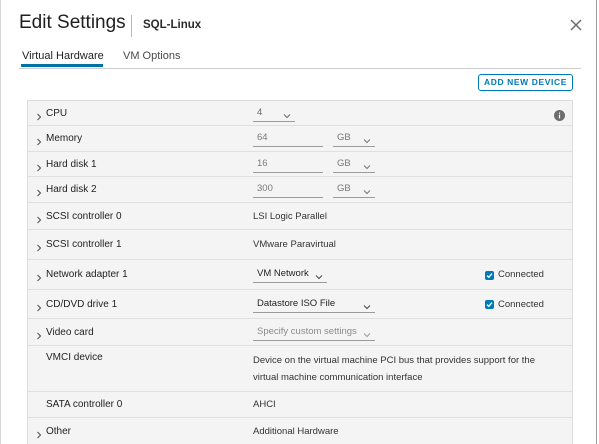 This screenshot has width=599, height=444. Describe the element at coordinates (74, 357) in the screenshot. I see `row-label-vmci-device: VMCI device` at that location.